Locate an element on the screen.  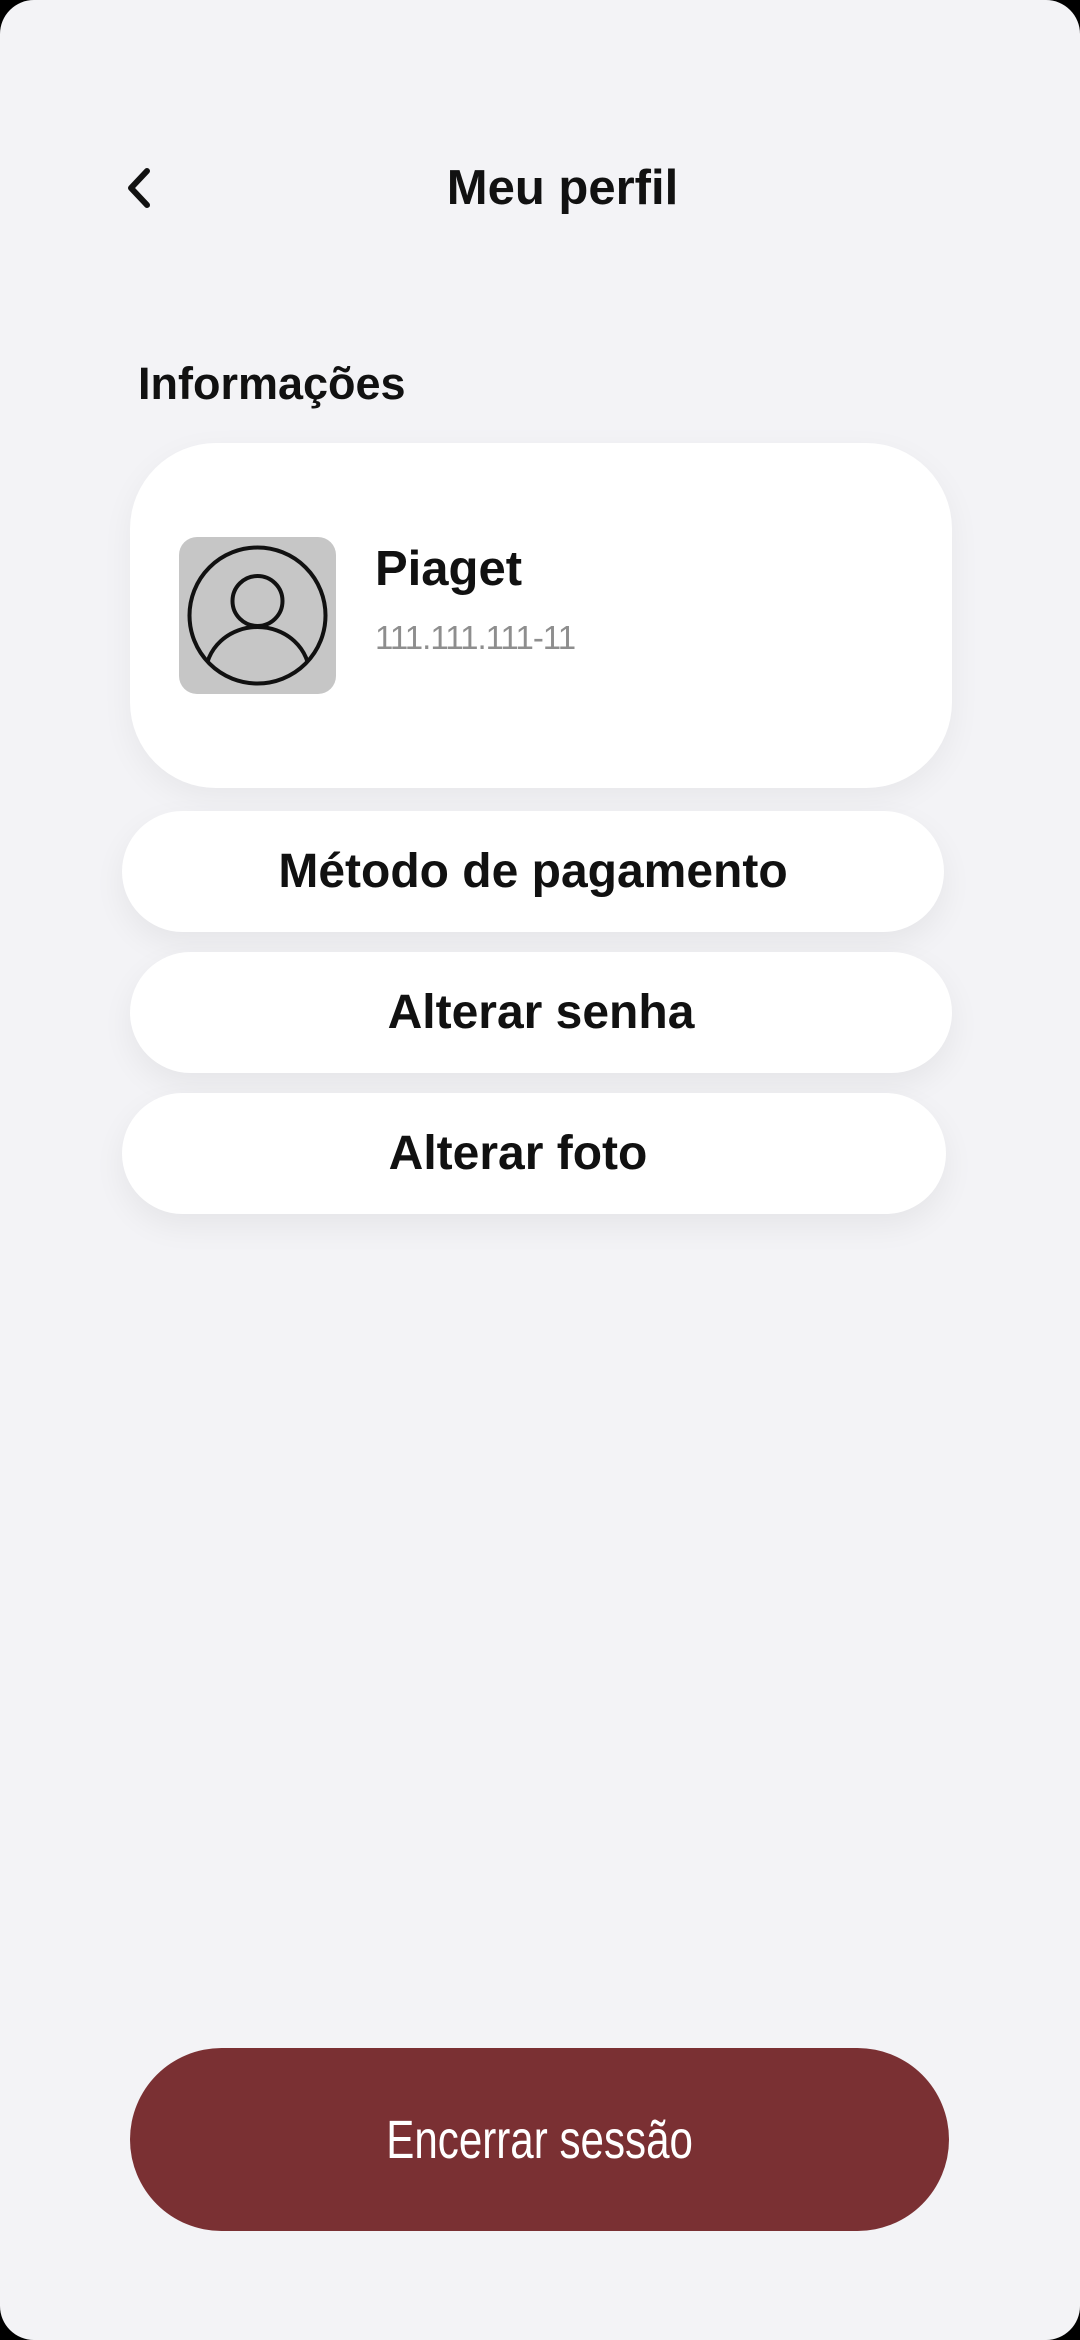
logout-button: Encerrar sessão is located at coordinates (539, 2139).